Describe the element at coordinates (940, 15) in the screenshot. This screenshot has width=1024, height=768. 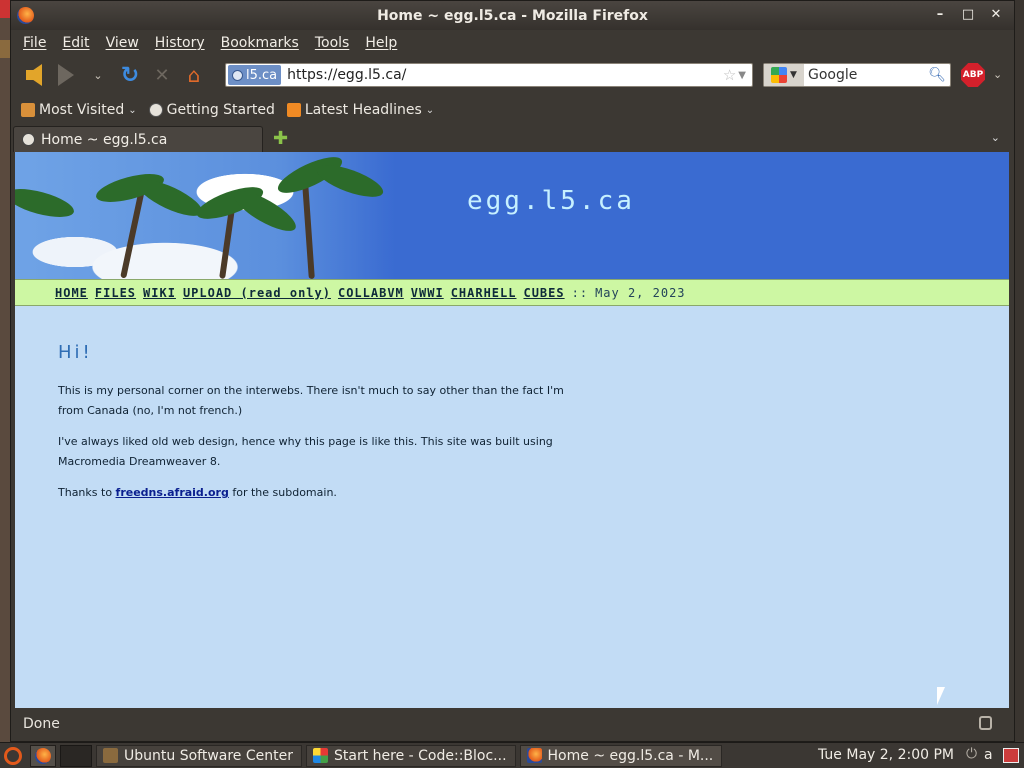
I see `minimize-button: –` at that location.